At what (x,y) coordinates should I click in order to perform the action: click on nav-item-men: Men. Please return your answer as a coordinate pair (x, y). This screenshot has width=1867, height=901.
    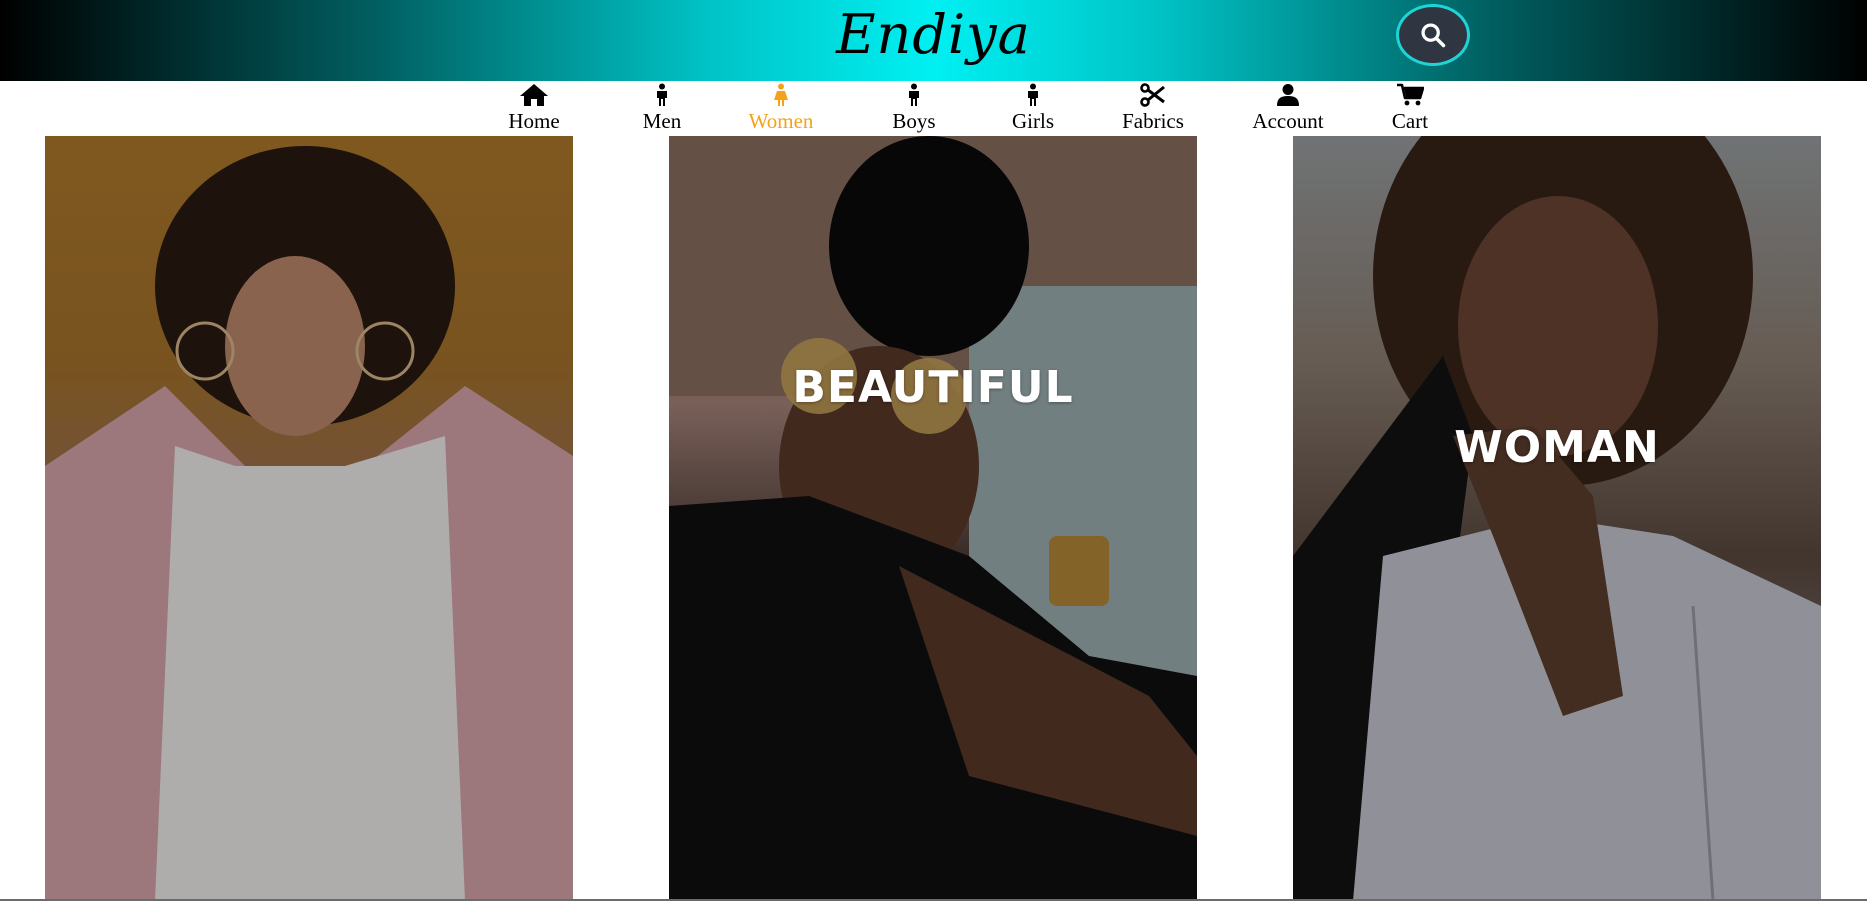
    Looking at the image, I should click on (662, 108).